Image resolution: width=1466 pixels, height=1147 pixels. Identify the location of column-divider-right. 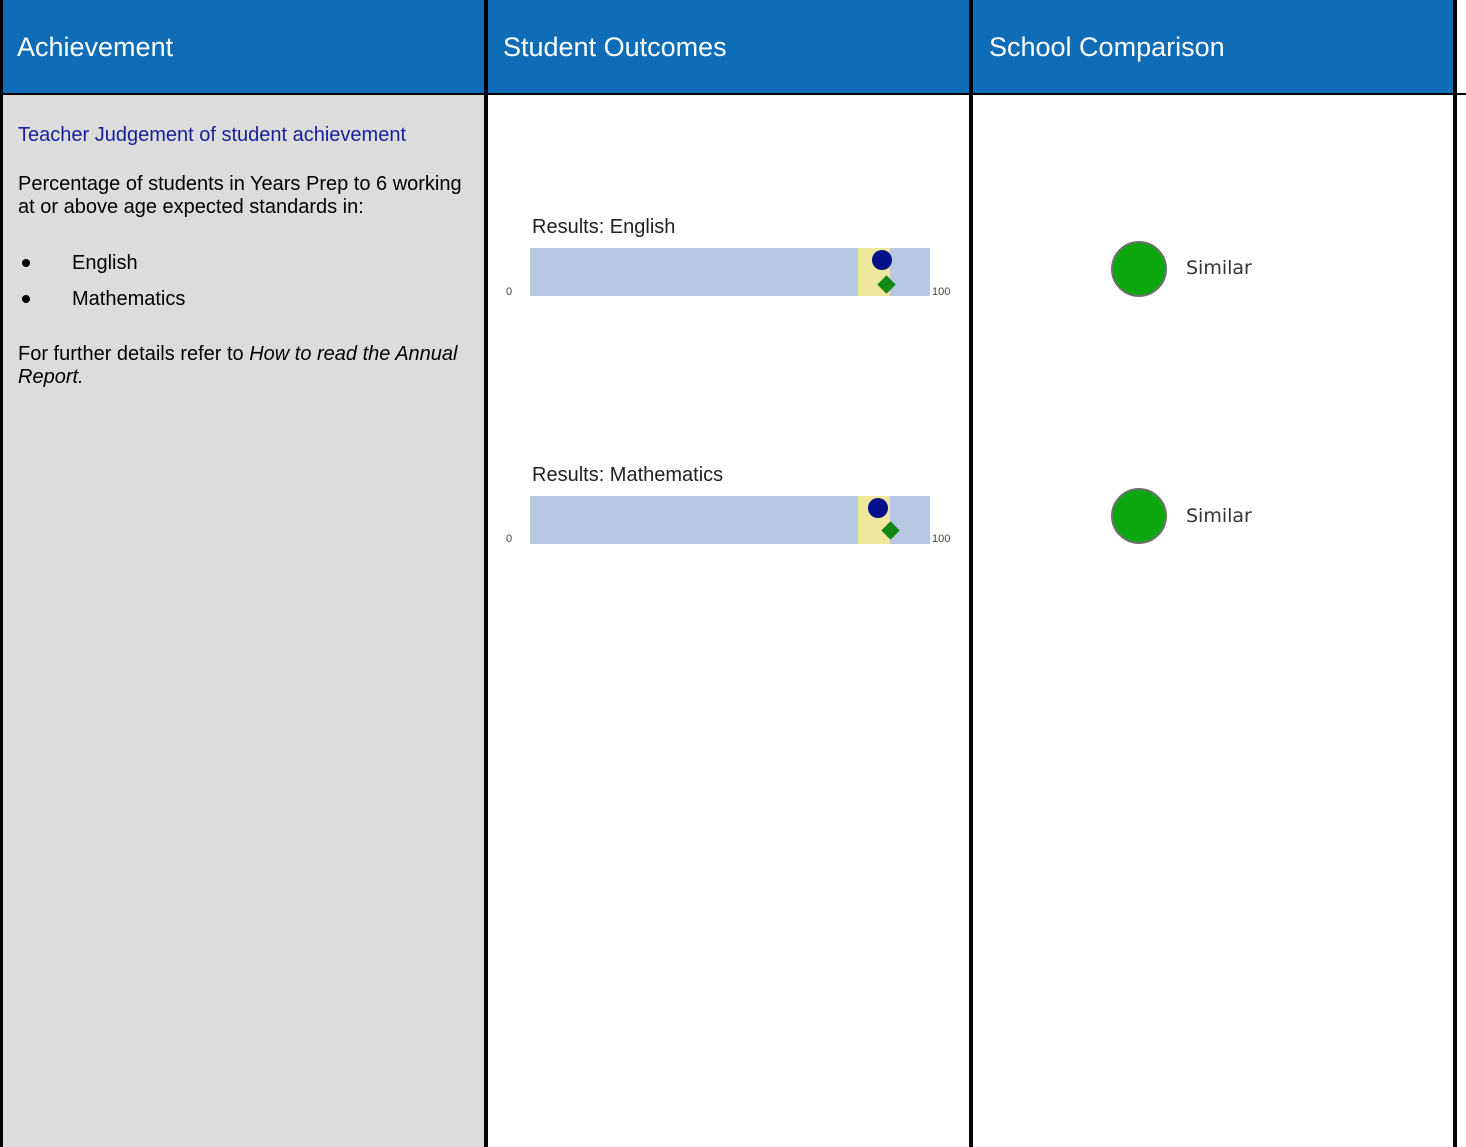
(1455, 573).